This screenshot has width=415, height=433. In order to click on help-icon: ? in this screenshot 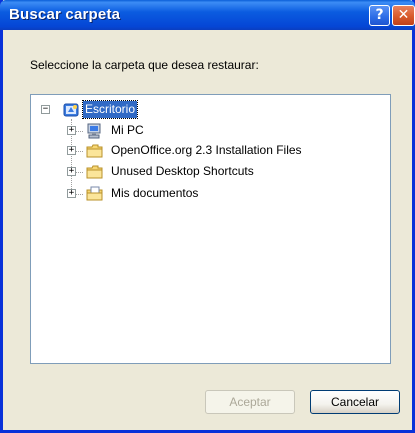, I will do `click(379, 15)`.